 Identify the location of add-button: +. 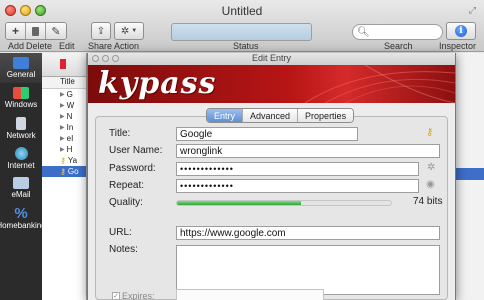
(16, 31).